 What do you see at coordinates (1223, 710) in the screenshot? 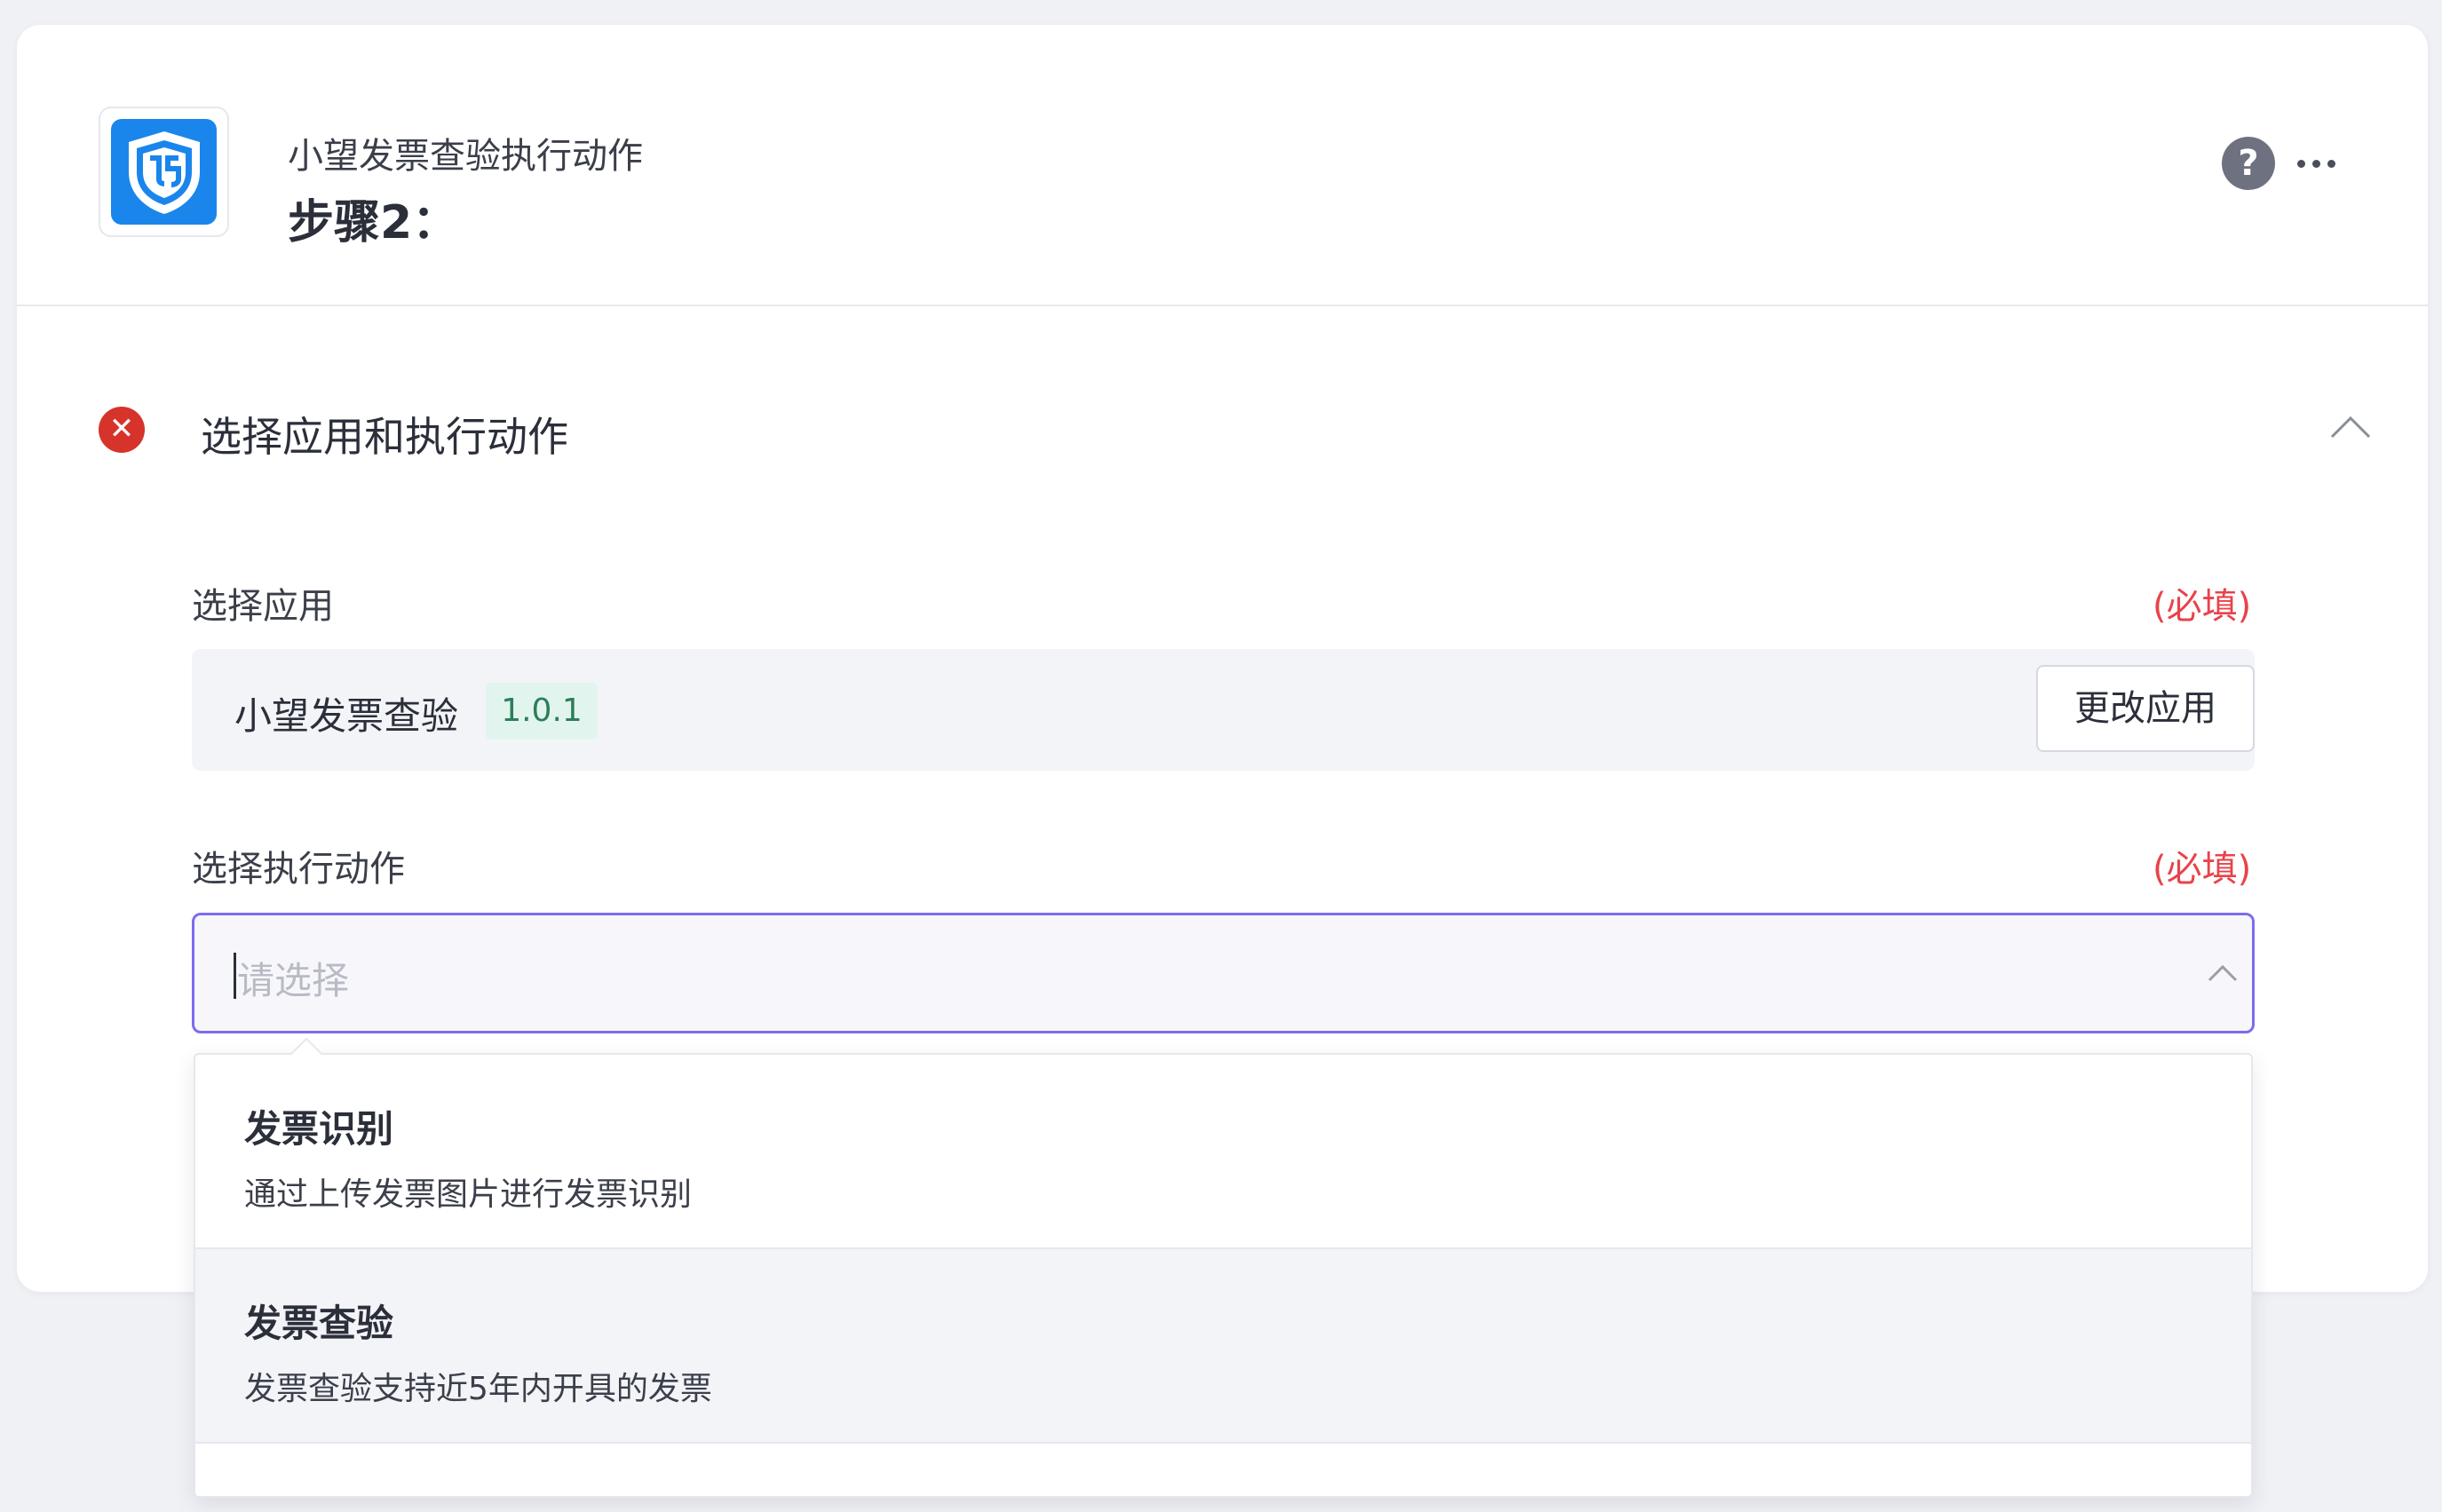
I see `selected-app-box: 小望发票查验 1.0.1 更改应用` at bounding box center [1223, 710].